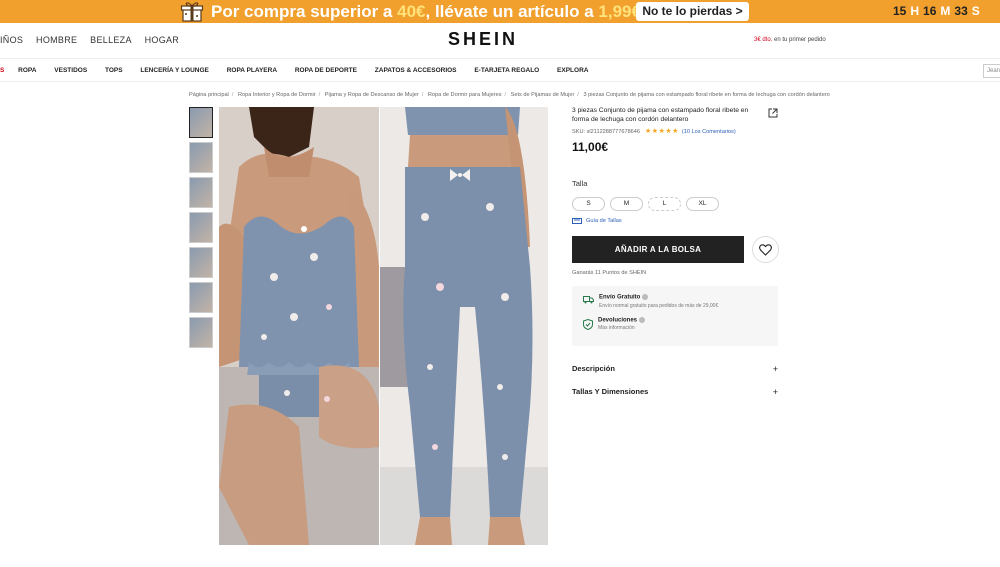 Image resolution: width=1000 pixels, height=567 pixels. I want to click on heart-icon, so click(765, 249).